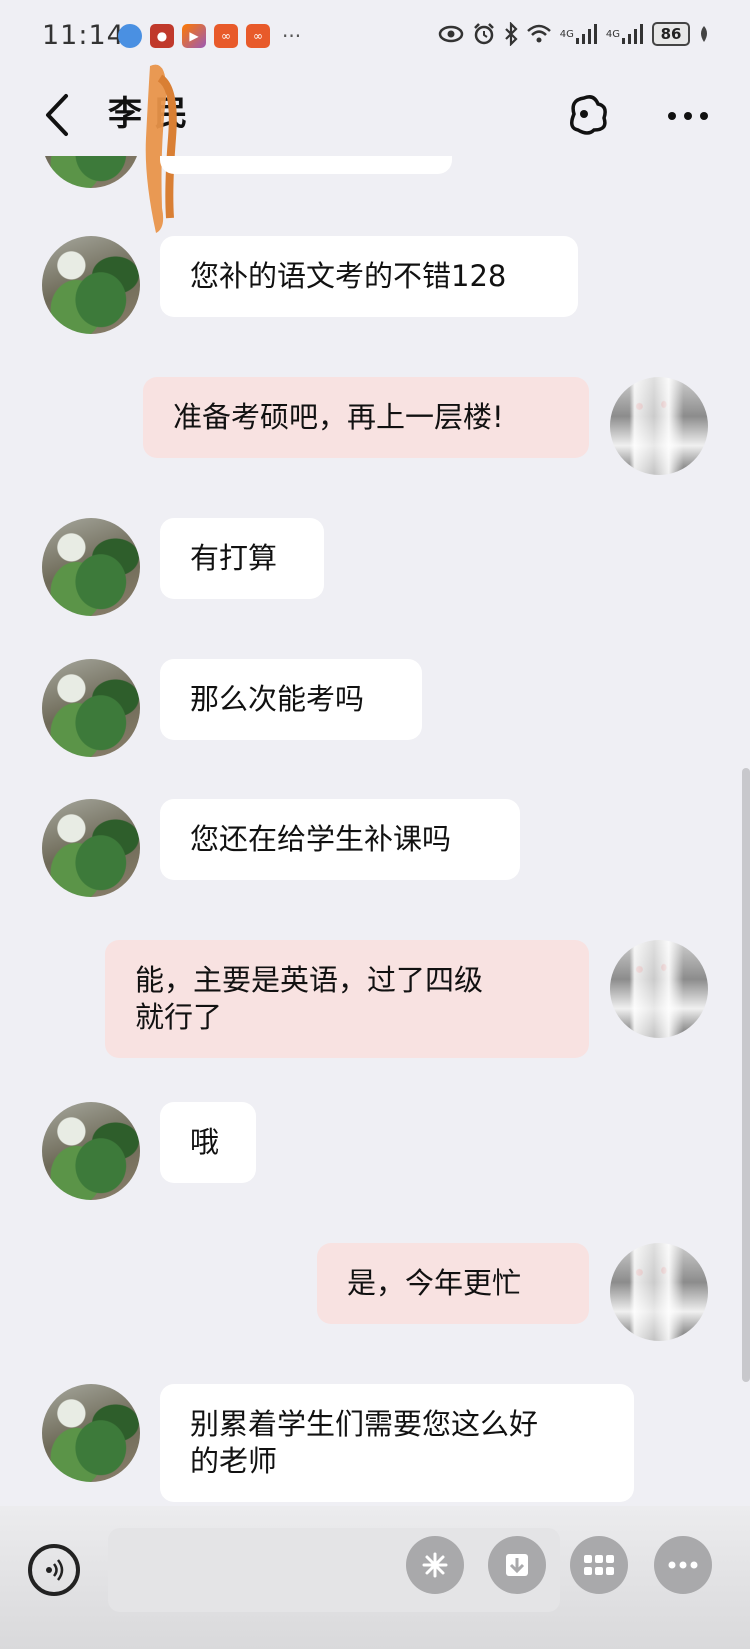 The height and width of the screenshot is (1649, 750). Describe the element at coordinates (194, 36) in the screenshot. I see `video-app-icon: ▶` at that location.